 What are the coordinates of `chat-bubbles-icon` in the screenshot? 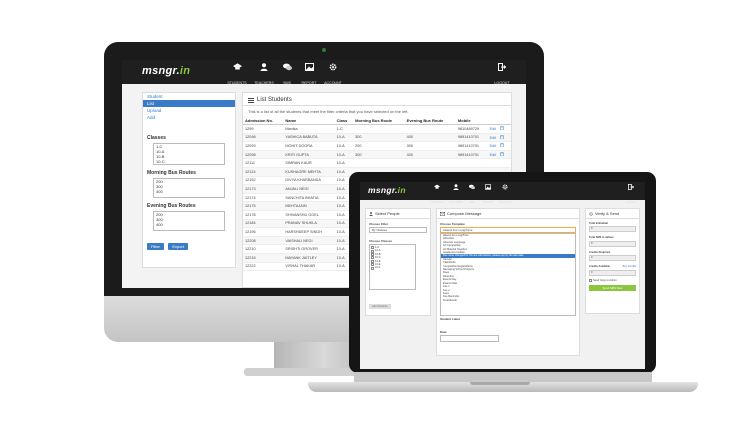 It's located at (472, 187).